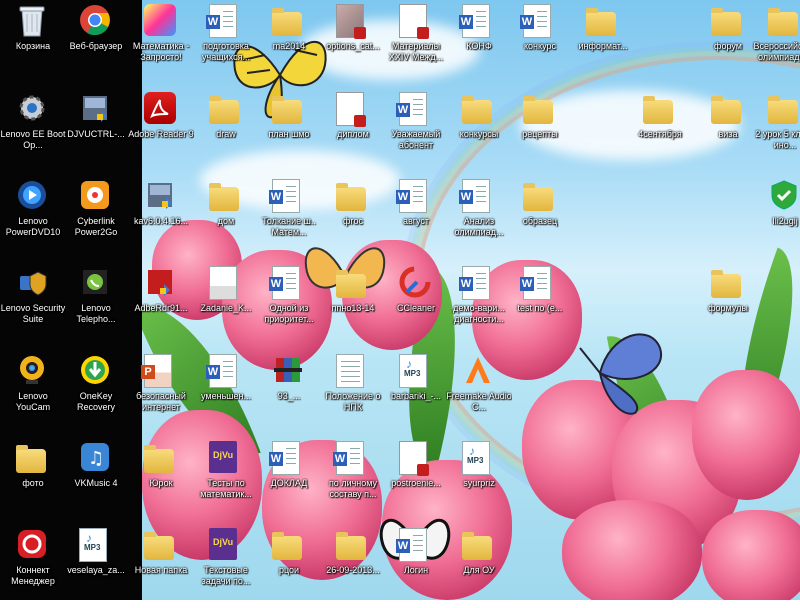 The image size is (800, 608). What do you see at coordinates (416, 130) in the screenshot?
I see `desktop-icon: W Уважаемый абонент` at bounding box center [416, 130].